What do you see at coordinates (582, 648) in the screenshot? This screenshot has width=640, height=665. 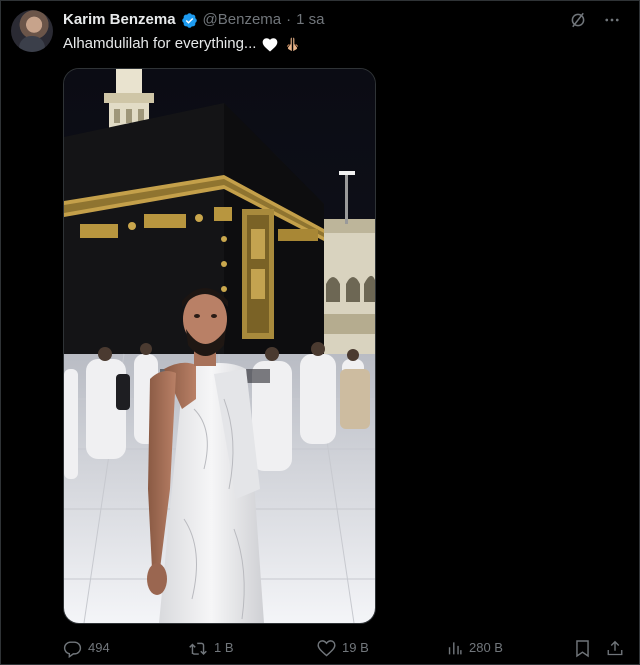 I see `bookmark-icon` at bounding box center [582, 648].